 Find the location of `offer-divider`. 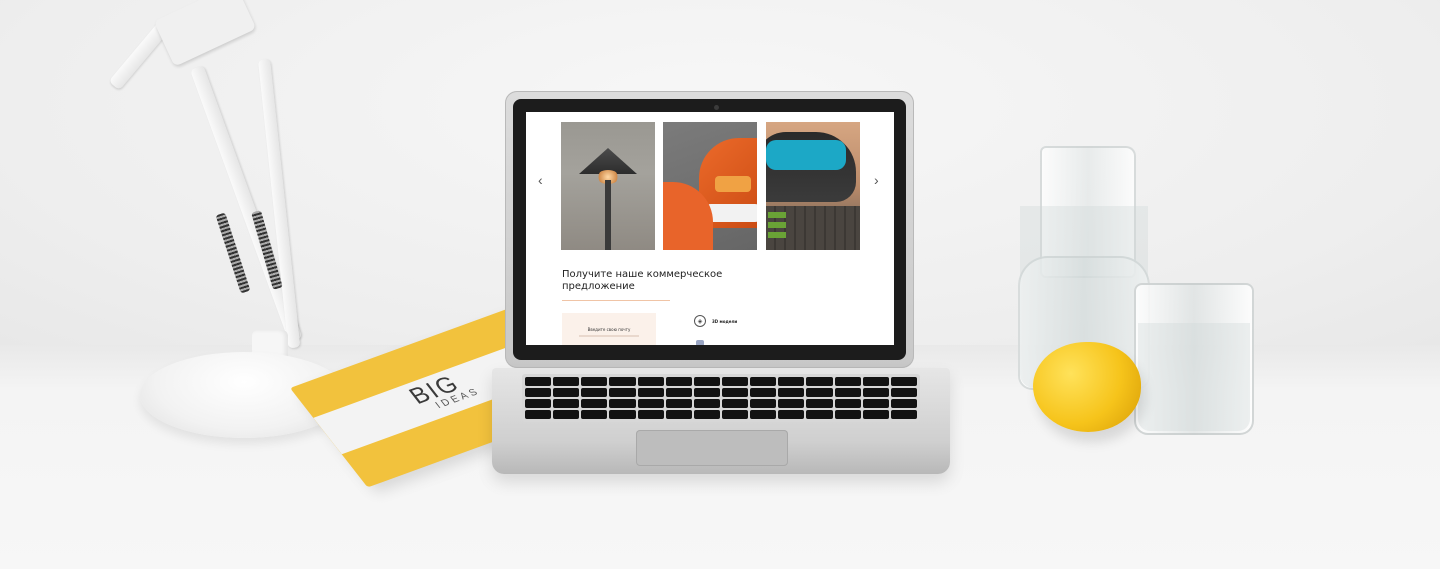

offer-divider is located at coordinates (616, 300).